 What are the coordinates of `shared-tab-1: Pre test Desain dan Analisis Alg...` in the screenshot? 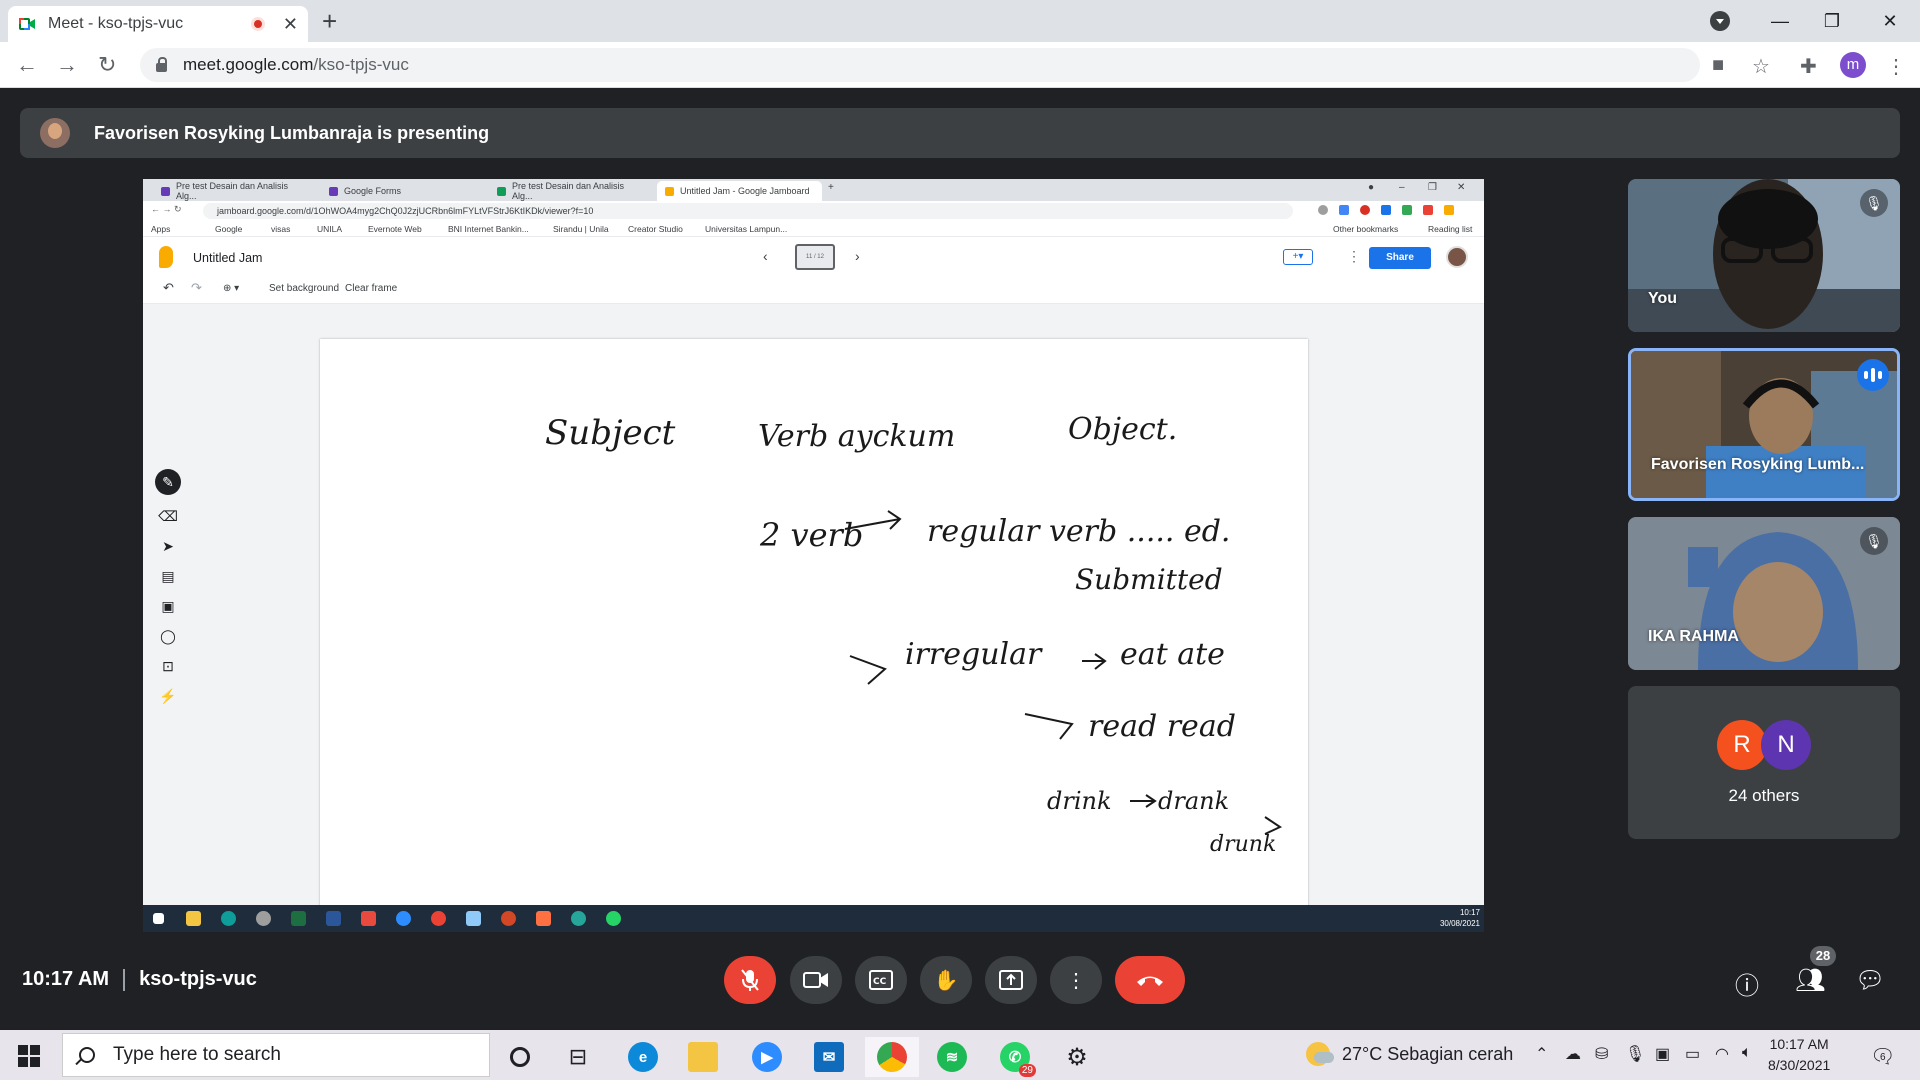 It's located at (235, 191).